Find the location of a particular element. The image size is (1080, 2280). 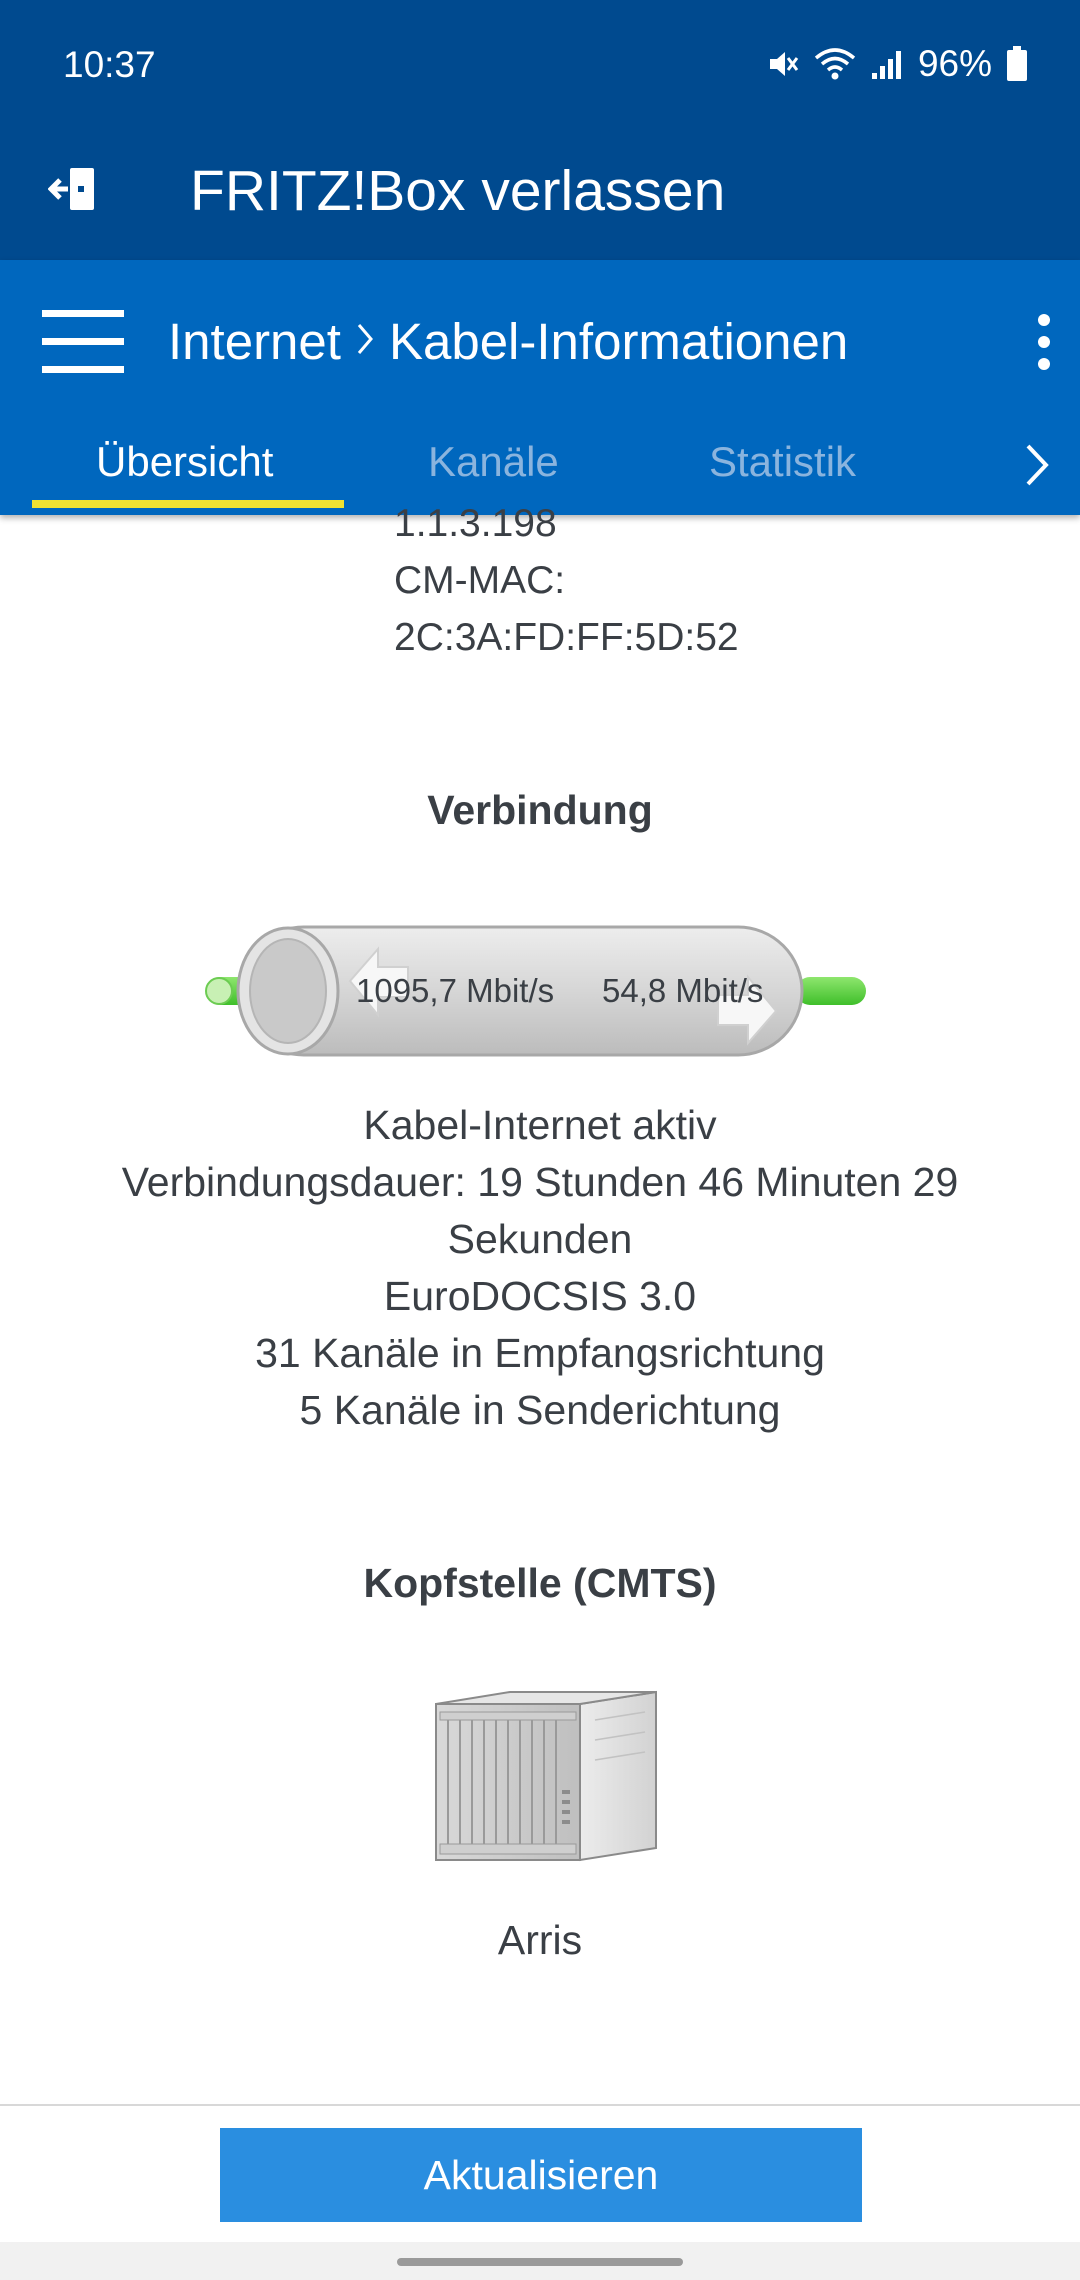

breadcrumb-page: Kabel-Informationen is located at coordinates (618, 341).